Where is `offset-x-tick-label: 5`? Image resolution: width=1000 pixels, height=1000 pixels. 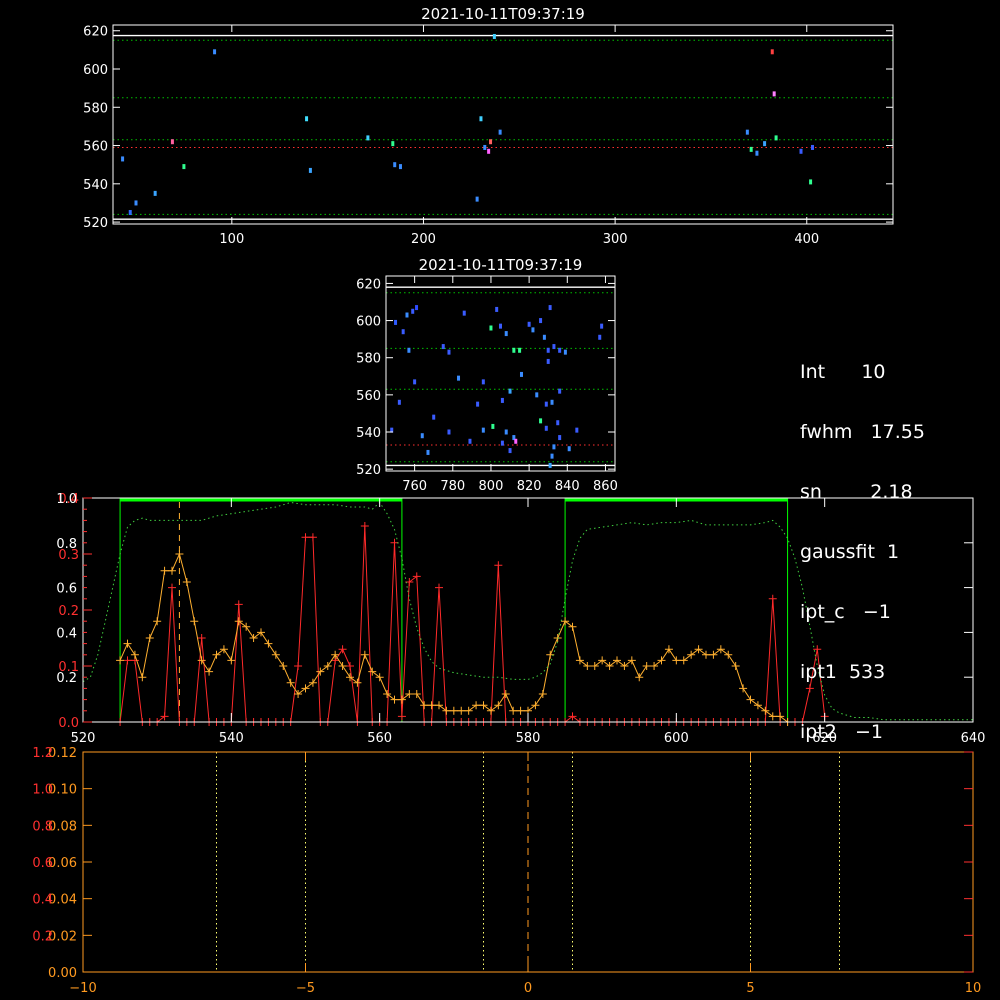 offset-x-tick-label: 5 is located at coordinates (750, 988).